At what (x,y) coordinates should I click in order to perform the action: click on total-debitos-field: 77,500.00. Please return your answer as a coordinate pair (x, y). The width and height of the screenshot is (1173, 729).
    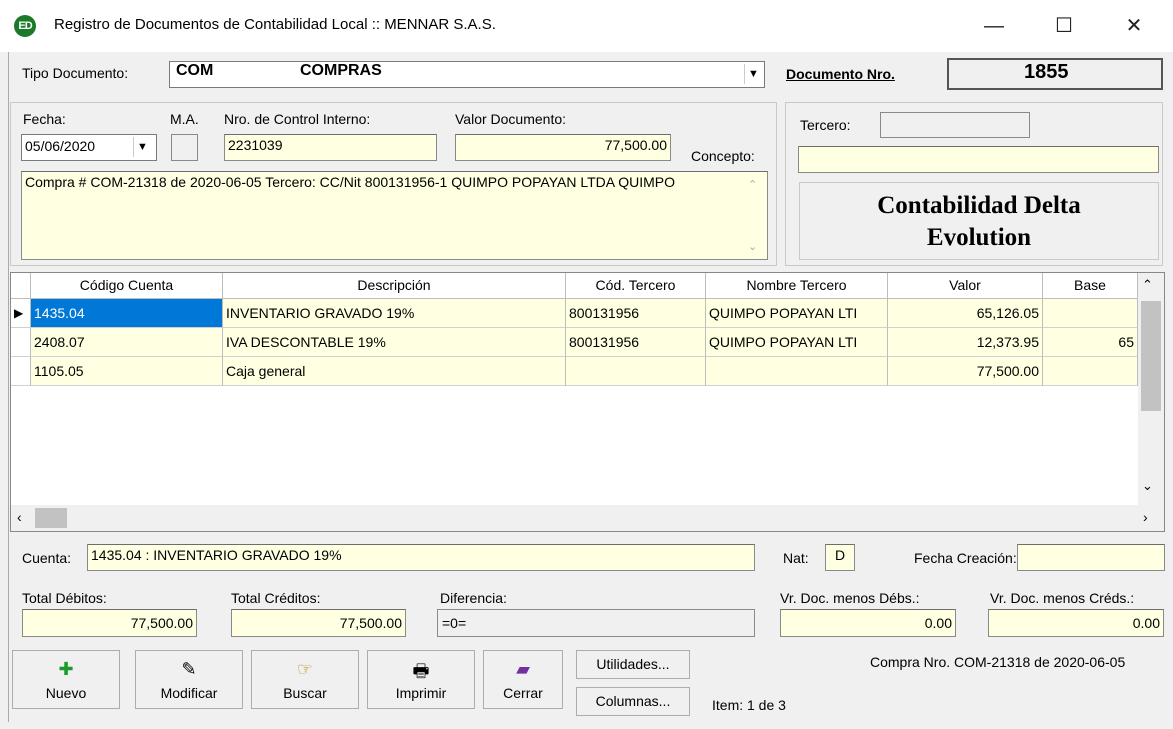
    Looking at the image, I should click on (109, 623).